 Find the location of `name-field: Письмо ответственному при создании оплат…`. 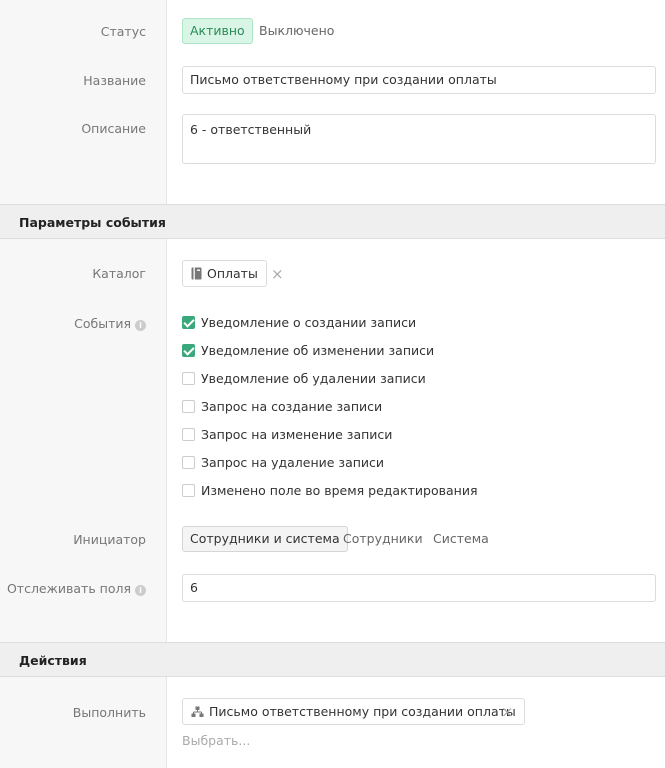

name-field: Письмо ответственному при создании оплат… is located at coordinates (419, 80).